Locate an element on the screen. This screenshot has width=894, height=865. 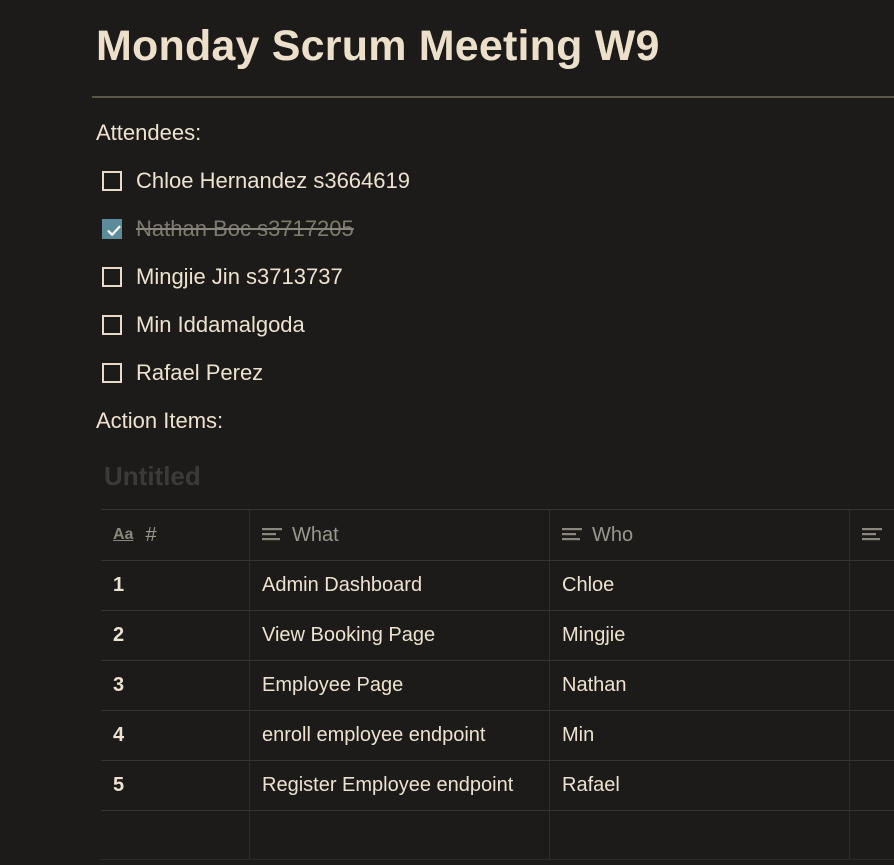
cell-what: Employee Page is located at coordinates (400, 685).